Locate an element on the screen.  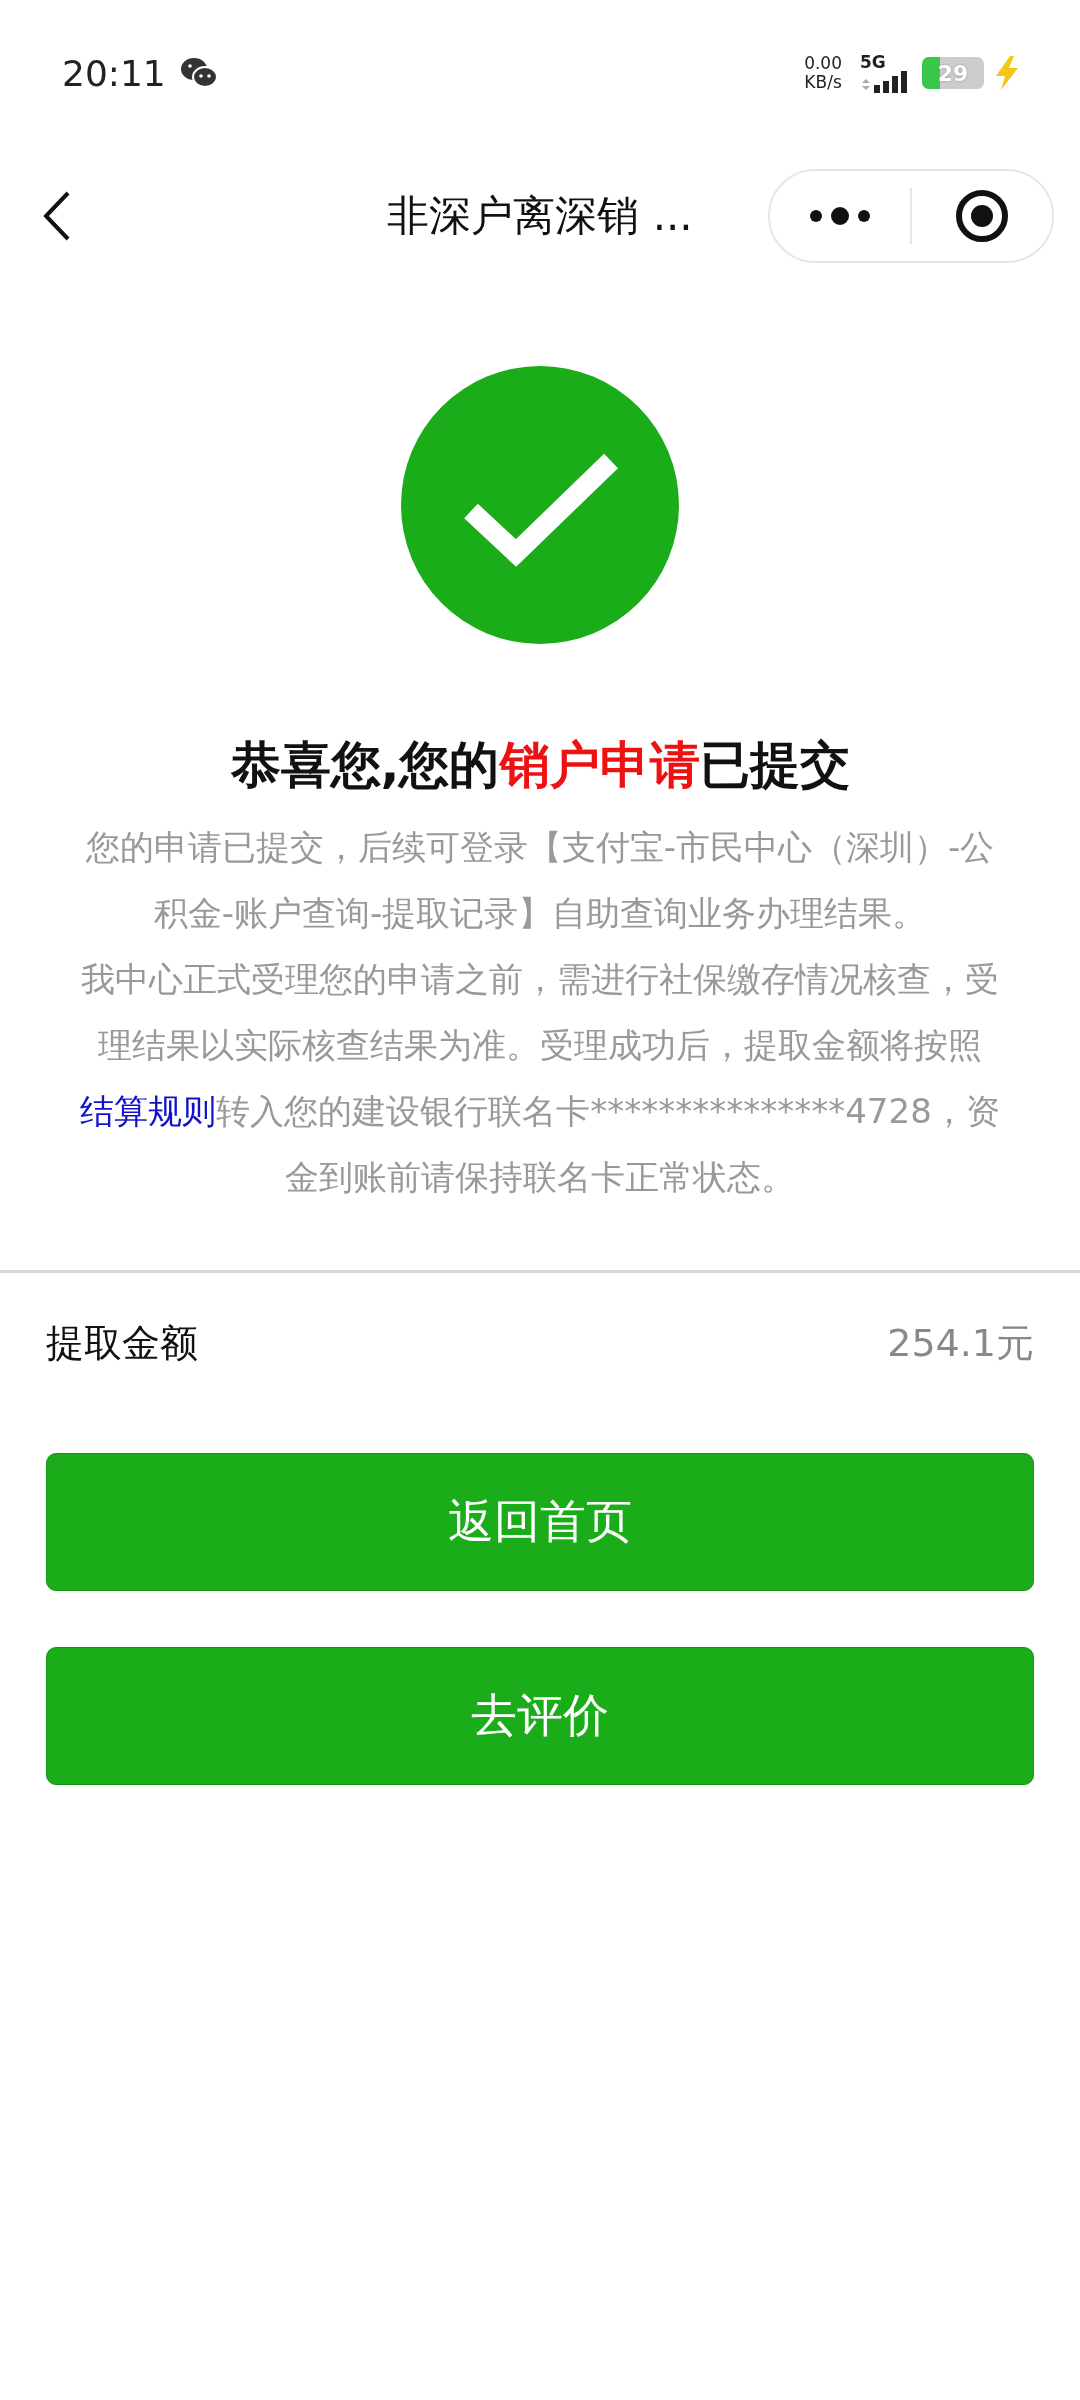
network-type: 5G is located at coordinates (873, 62).